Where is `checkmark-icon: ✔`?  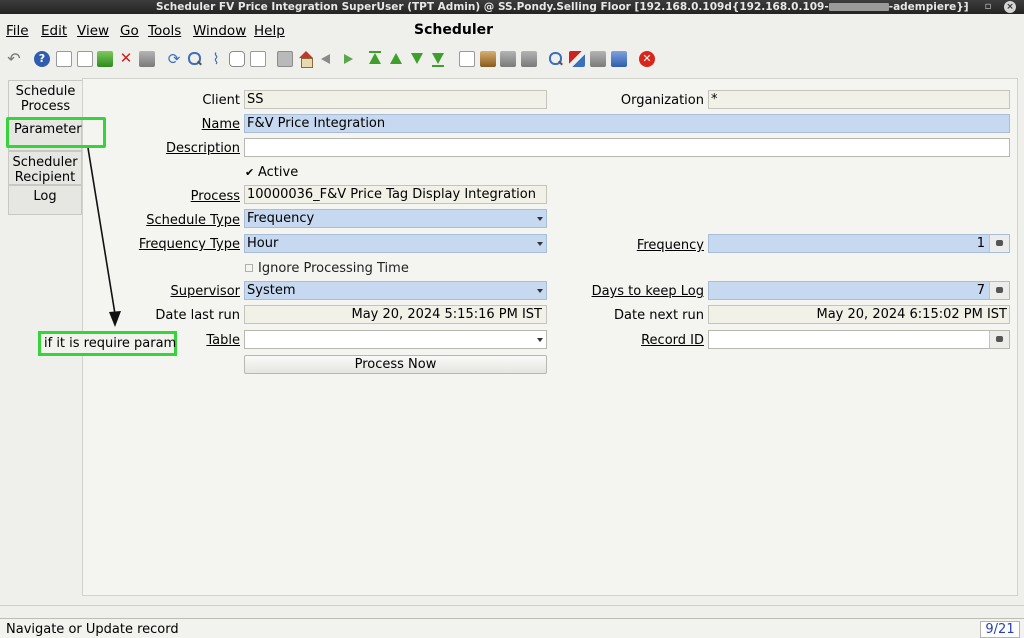
checkmark-icon: ✔ is located at coordinates (250, 172).